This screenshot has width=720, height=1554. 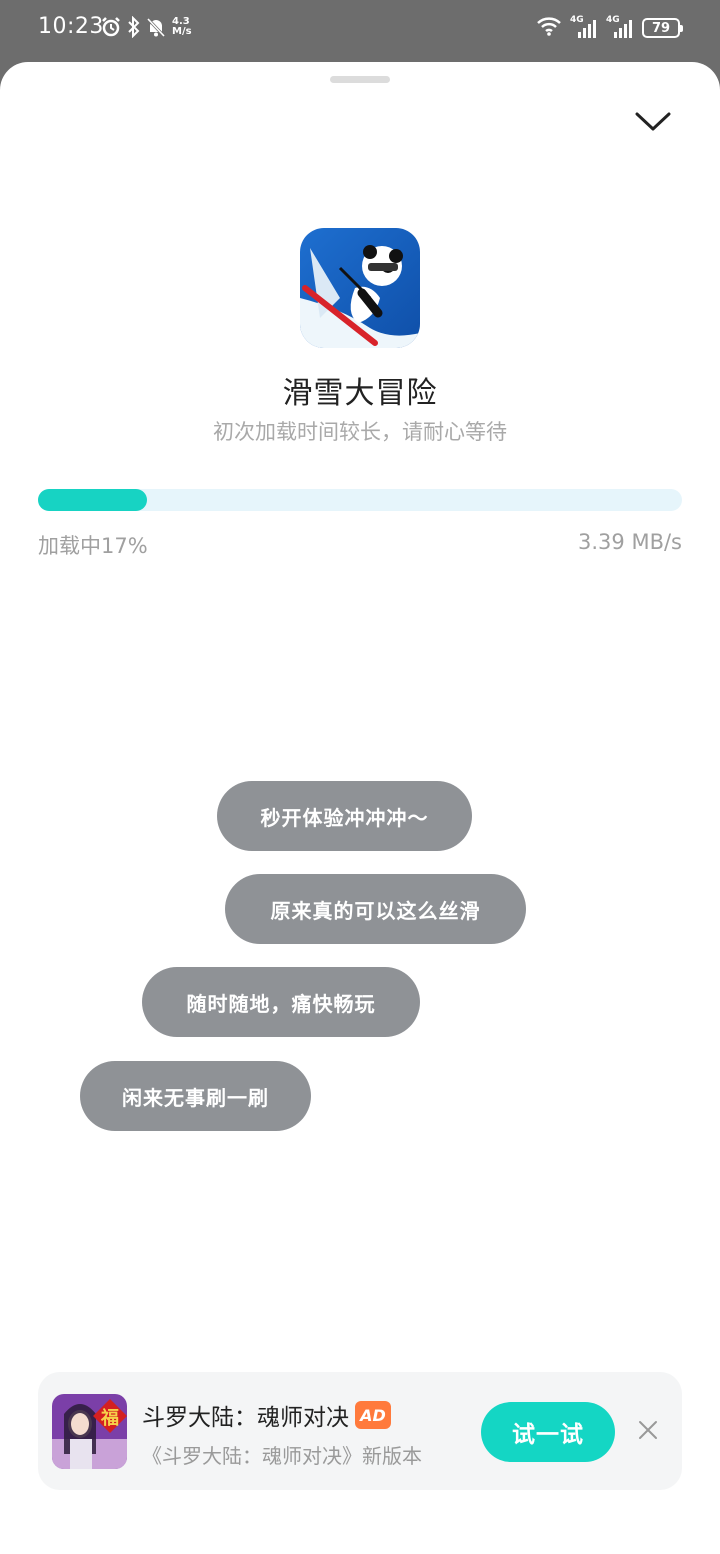 I want to click on ad-title-row: 斗罗大陆：魂师对决 AD, so click(x=266, y=1415).